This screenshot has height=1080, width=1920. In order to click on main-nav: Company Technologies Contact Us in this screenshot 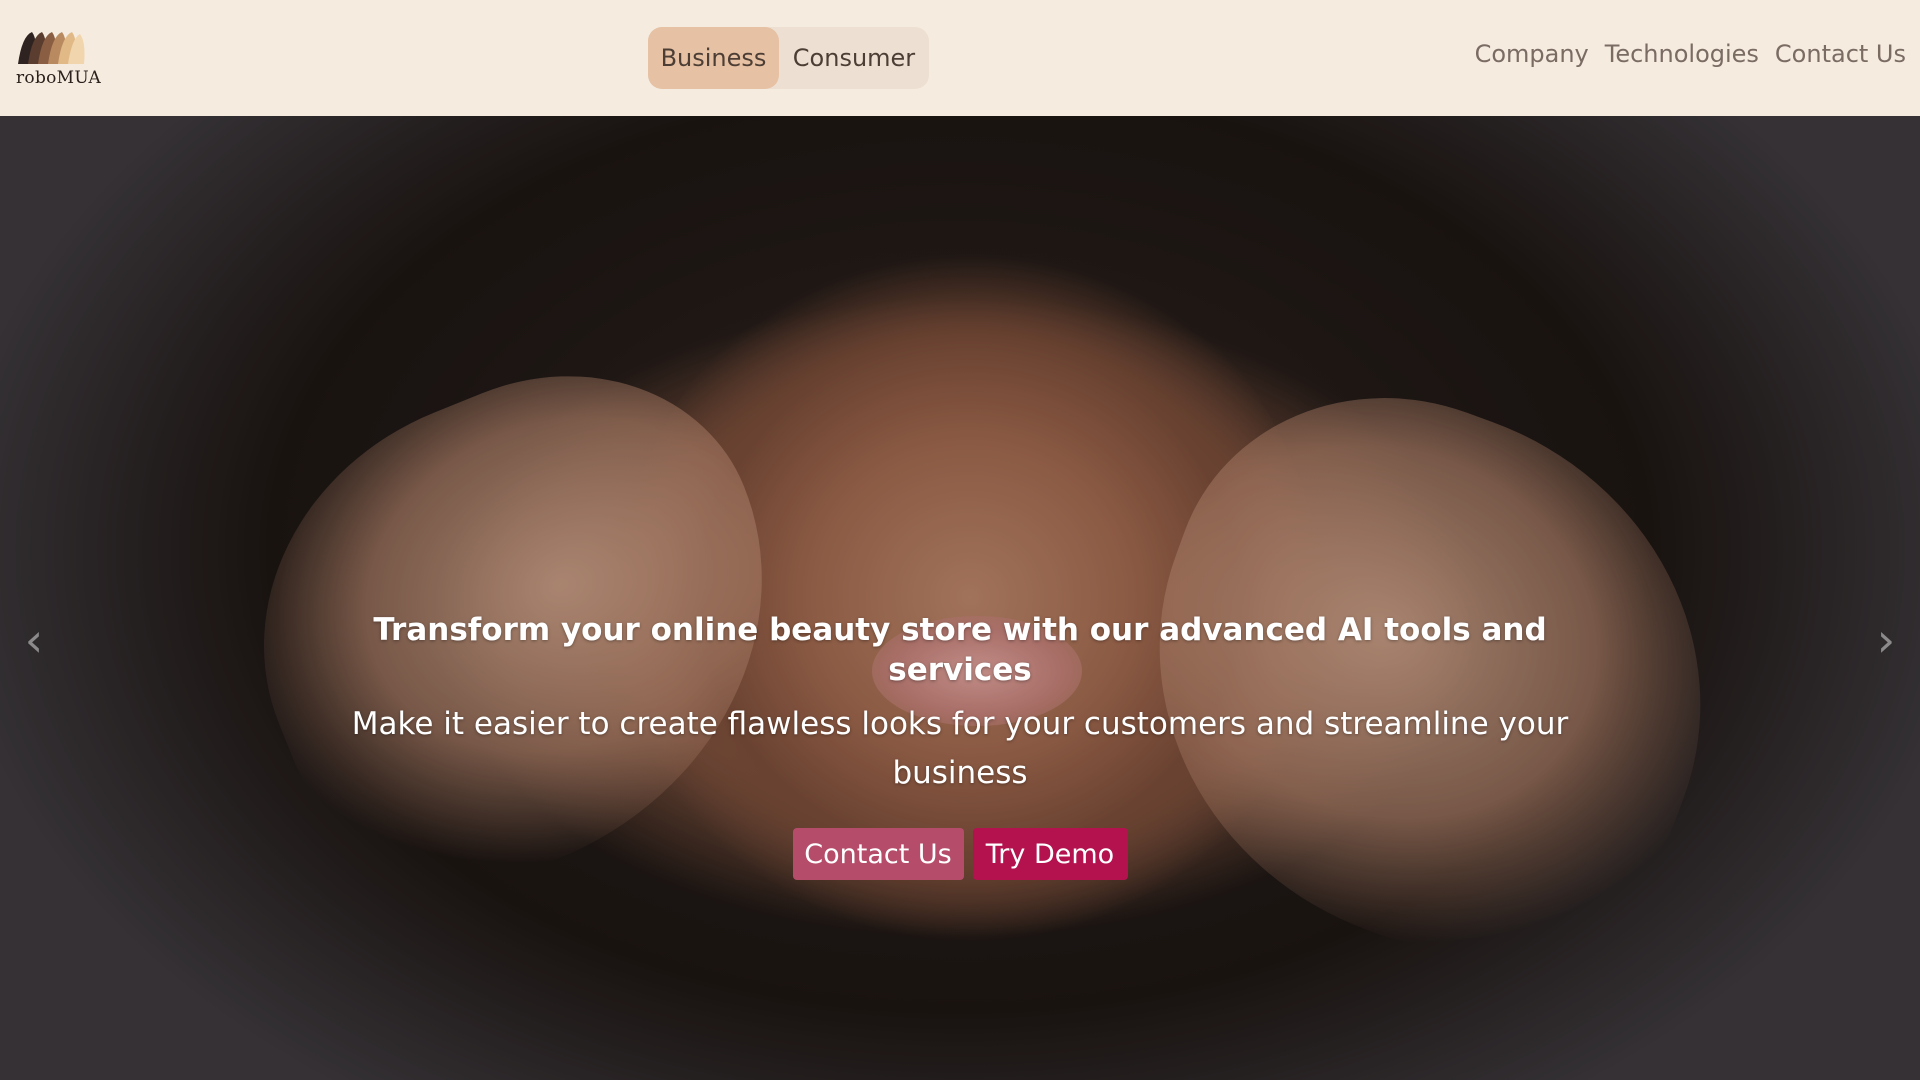, I will do `click(1690, 54)`.